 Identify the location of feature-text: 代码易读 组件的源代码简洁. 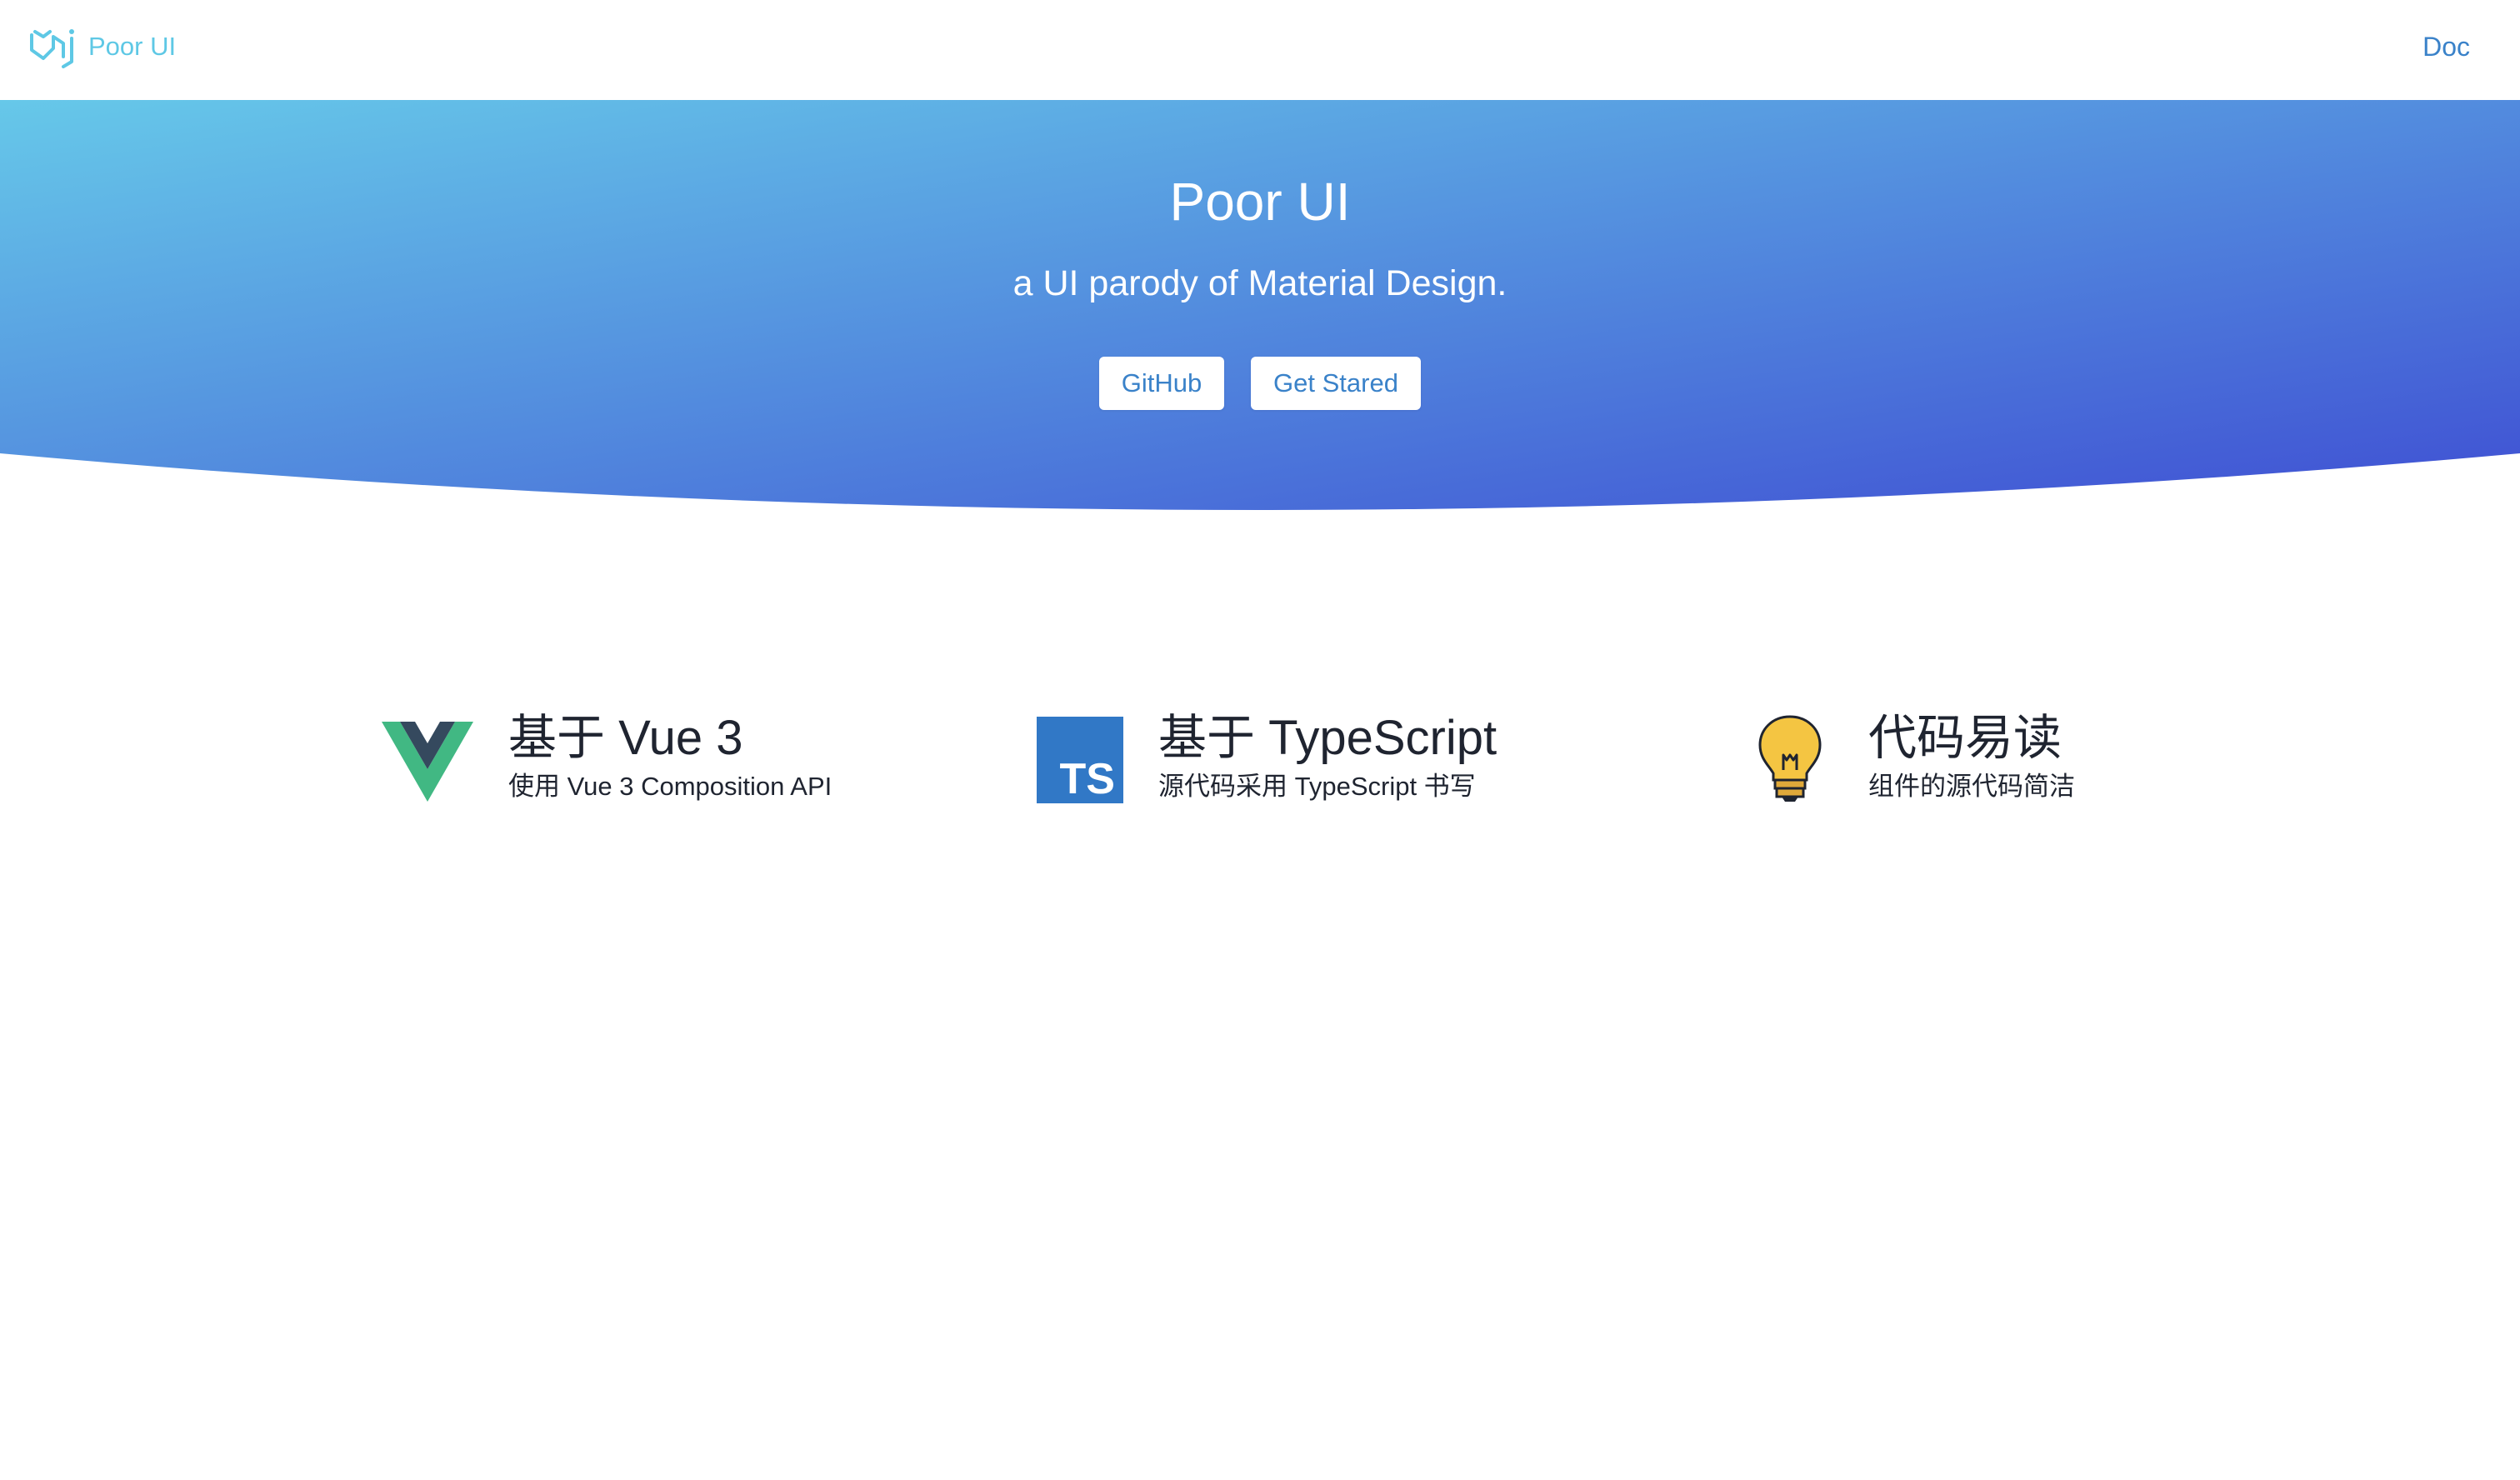
(1971, 756).